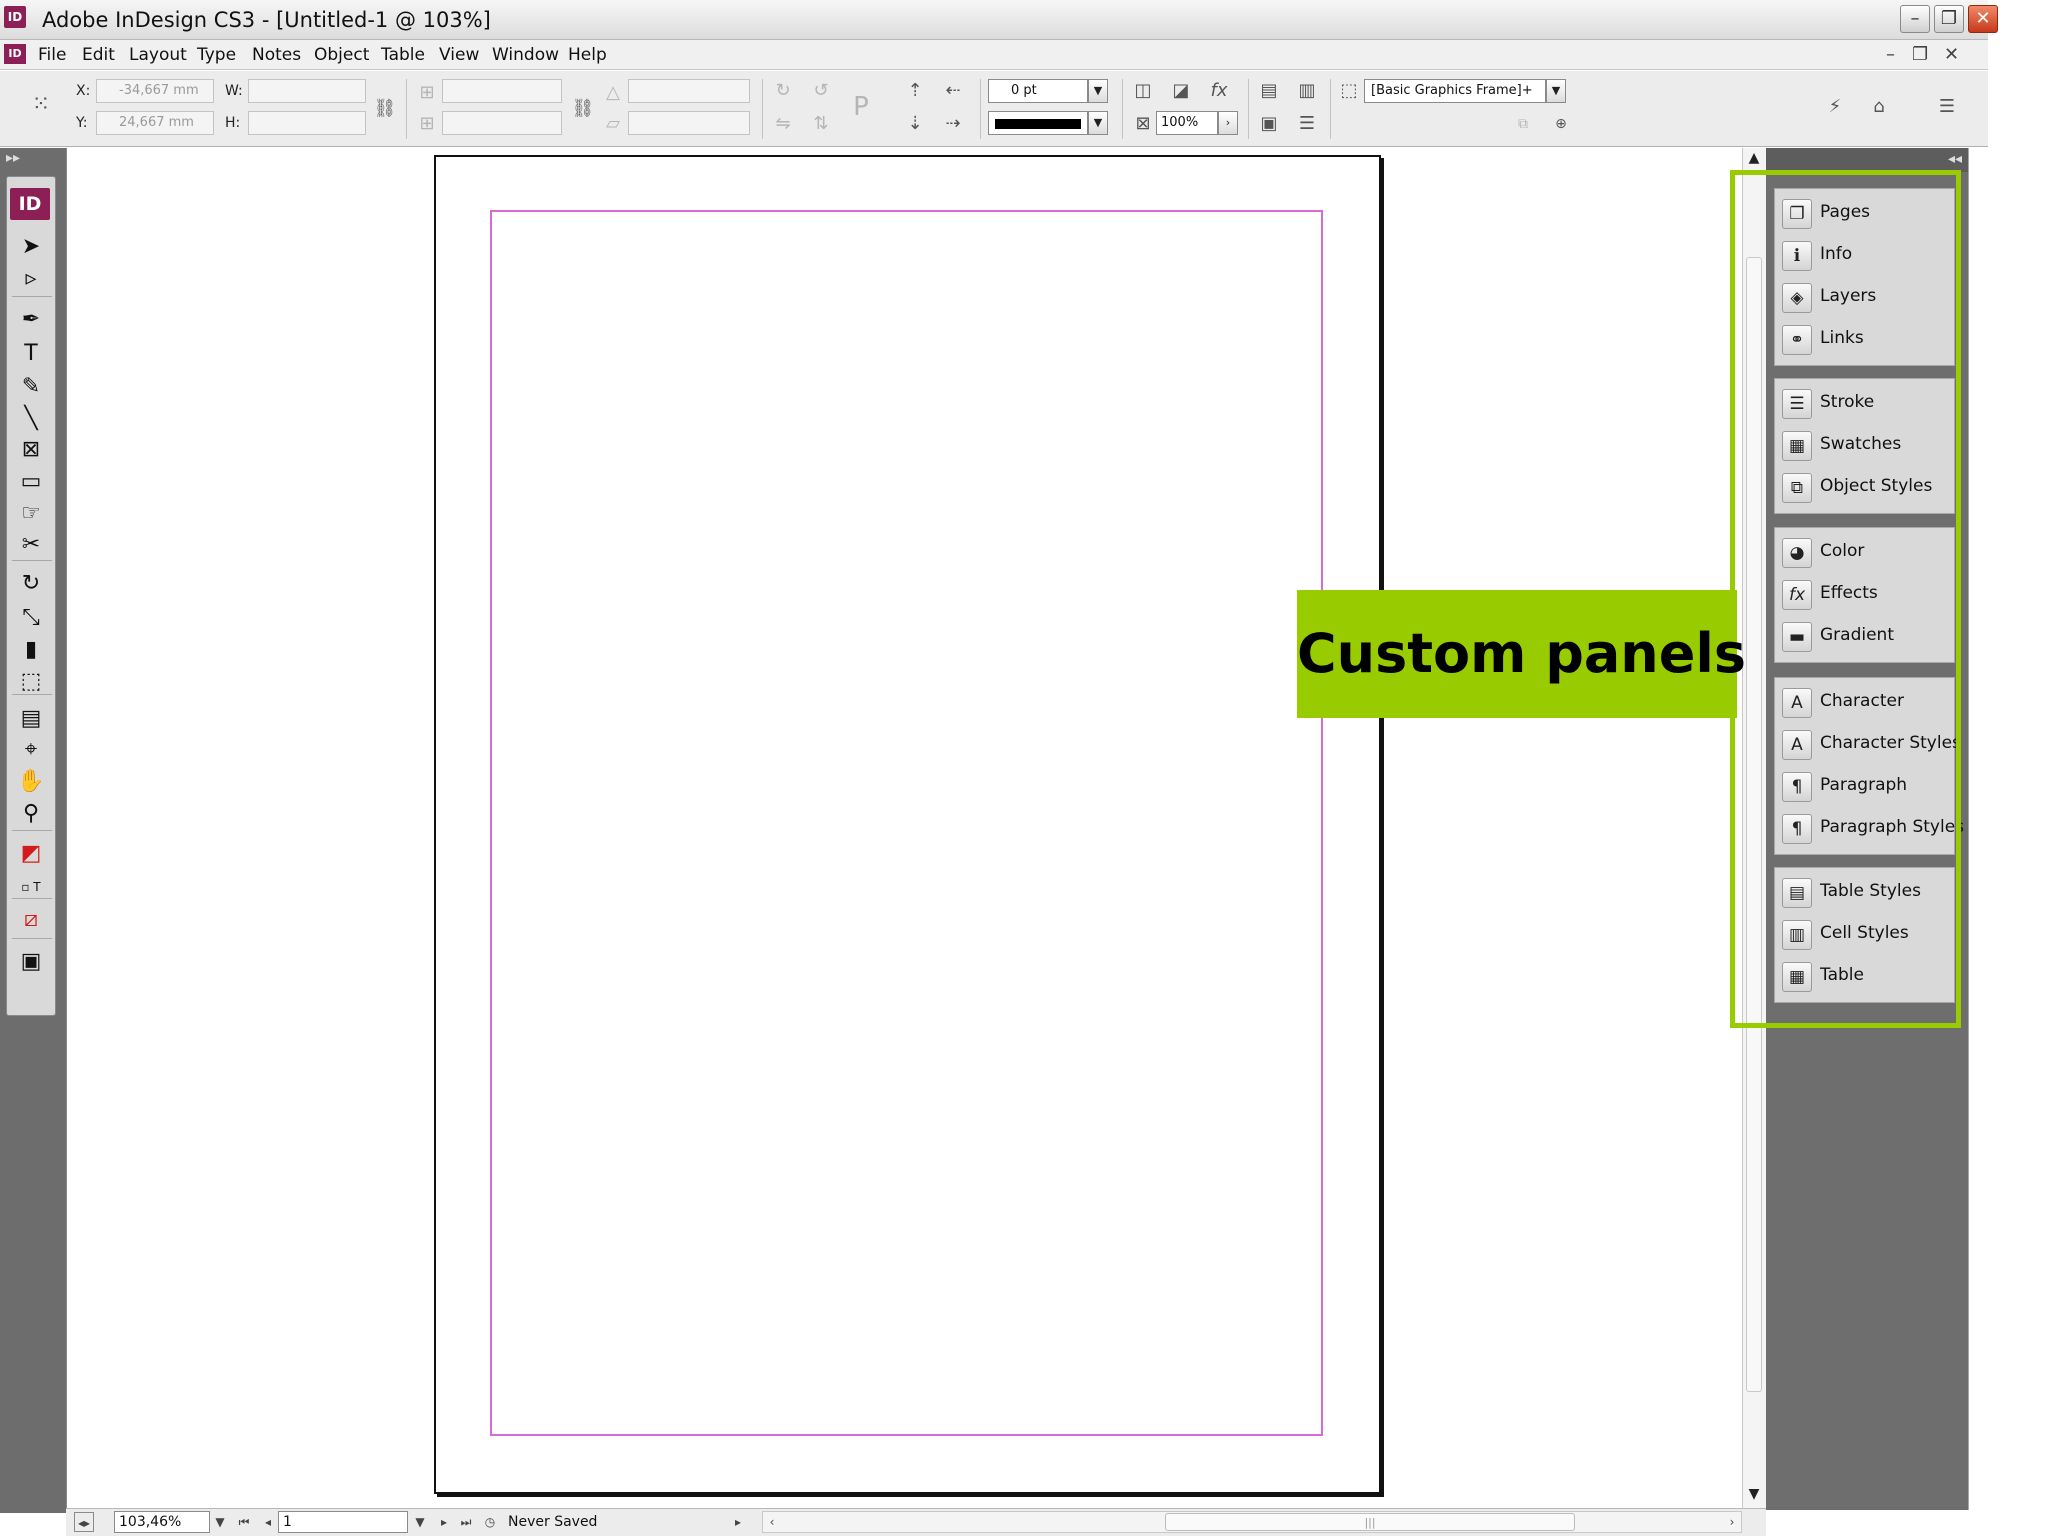  I want to click on drop-shadow-icon: ◫, so click(1143, 91).